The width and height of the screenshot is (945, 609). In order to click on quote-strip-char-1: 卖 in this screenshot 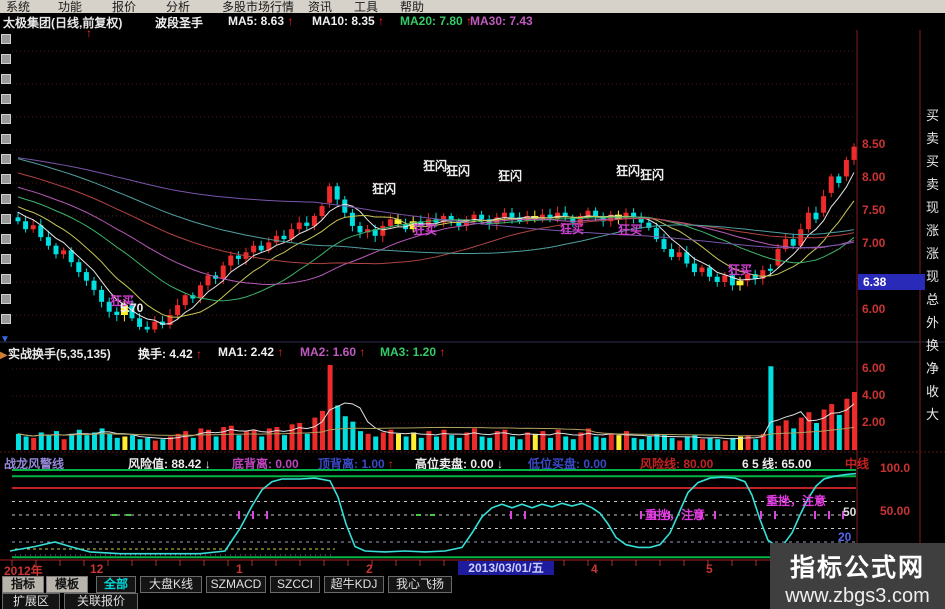, I will do `click(933, 138)`.